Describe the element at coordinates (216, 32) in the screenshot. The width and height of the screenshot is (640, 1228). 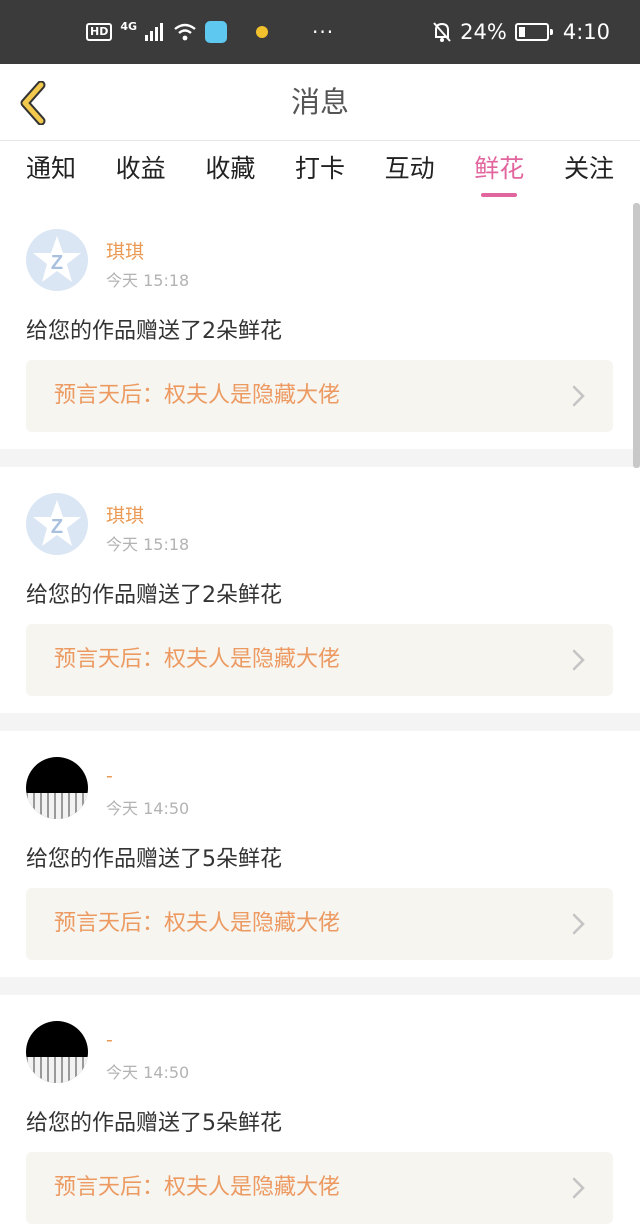
I see `app-notification-icon` at that location.